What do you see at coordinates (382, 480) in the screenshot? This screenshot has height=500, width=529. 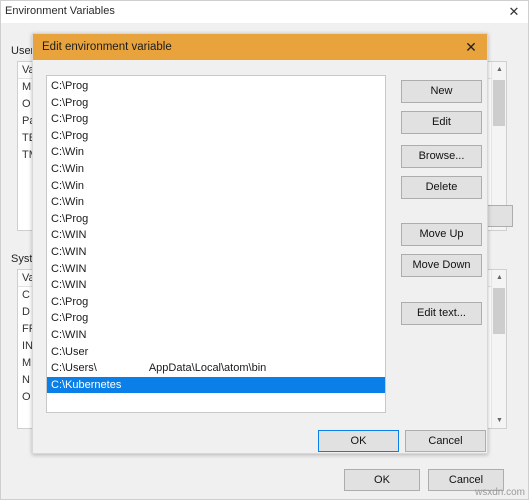 I see `ok-button: OK` at bounding box center [382, 480].